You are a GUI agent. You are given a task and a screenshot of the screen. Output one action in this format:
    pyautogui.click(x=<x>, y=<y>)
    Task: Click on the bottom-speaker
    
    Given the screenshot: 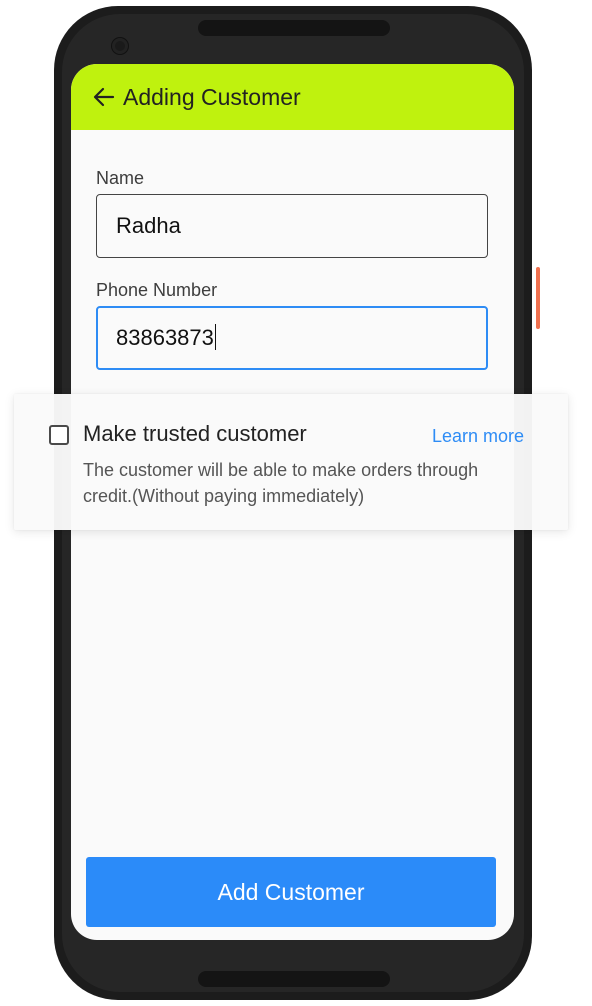 What is the action you would take?
    pyautogui.click(x=294, y=979)
    